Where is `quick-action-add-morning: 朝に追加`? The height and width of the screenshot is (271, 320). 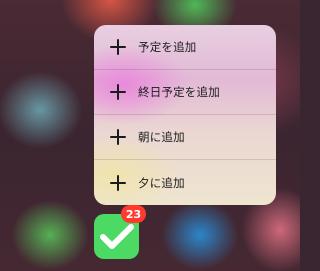 quick-action-add-morning: 朝に追加 is located at coordinates (185, 137).